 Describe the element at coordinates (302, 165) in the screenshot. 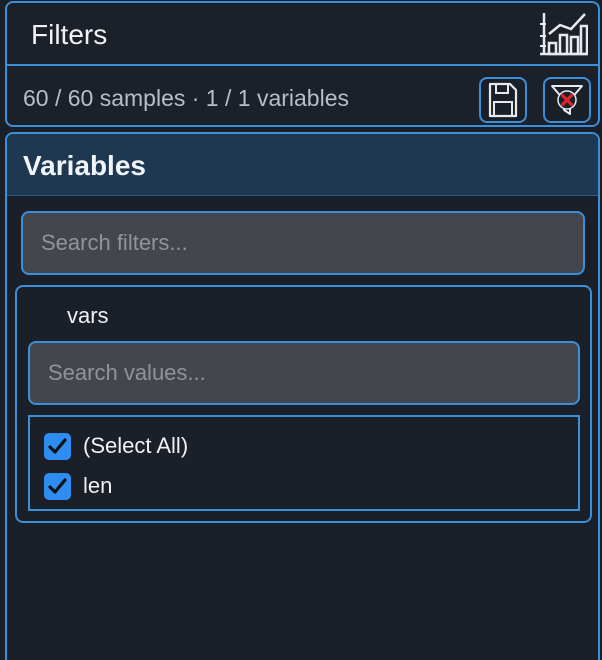

I see `variables-panel-header: Variables` at that location.